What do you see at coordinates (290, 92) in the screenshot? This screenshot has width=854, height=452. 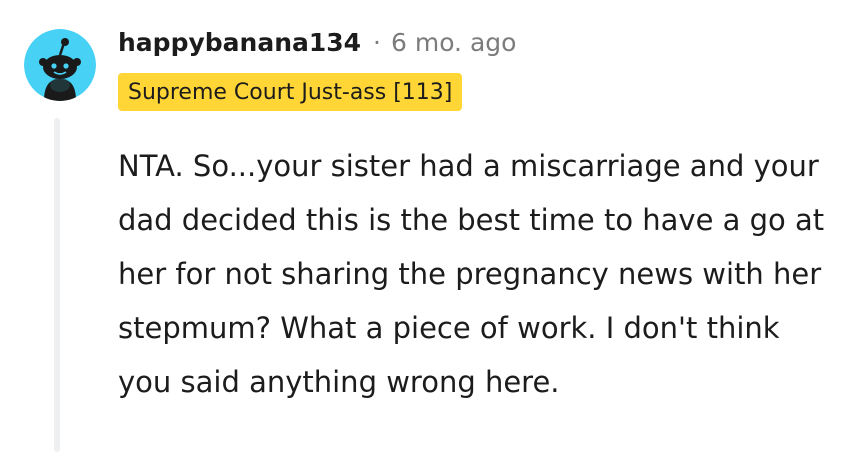 I see `user-flair-badge: Supreme Court Just-ass [113]` at bounding box center [290, 92].